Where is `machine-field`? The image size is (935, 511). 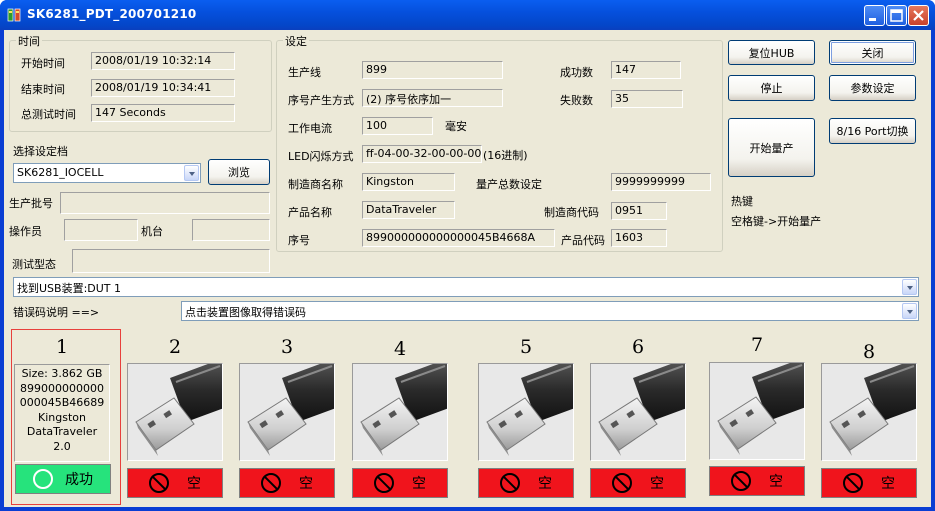
machine-field is located at coordinates (231, 230).